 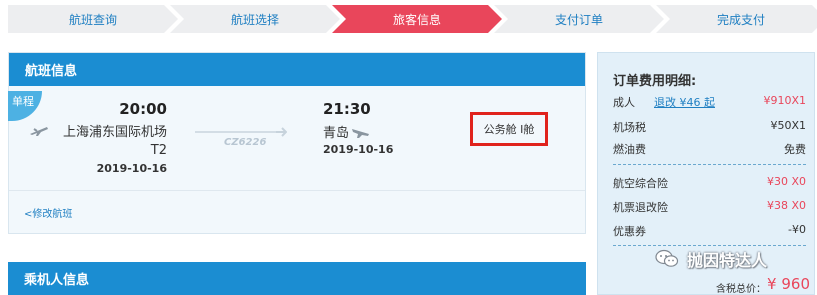 I want to click on step-label: 支付订单, so click(x=578, y=19).